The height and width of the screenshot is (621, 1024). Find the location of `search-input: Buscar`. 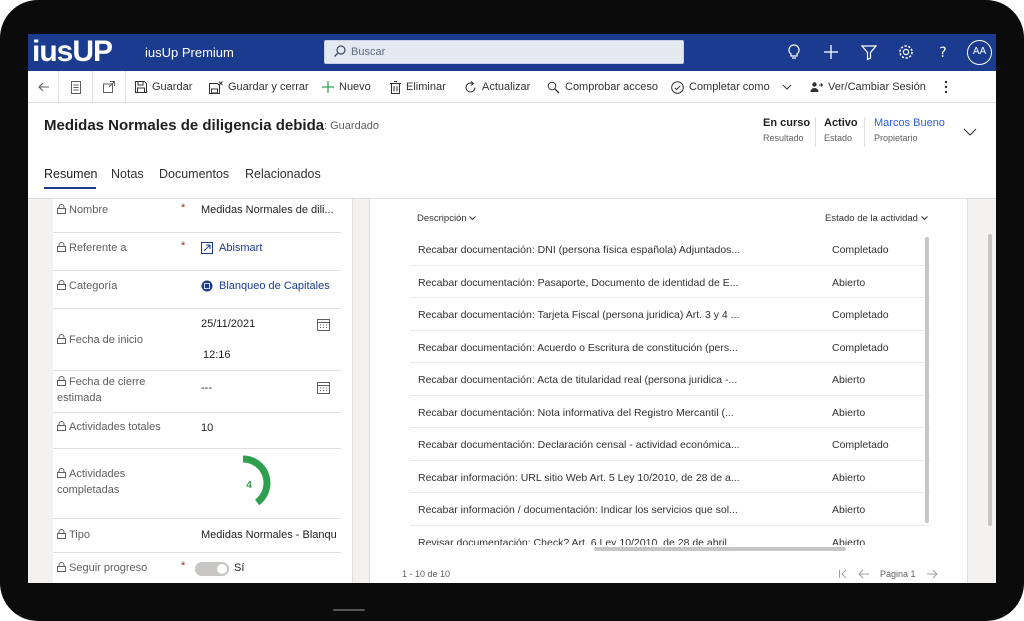

search-input: Buscar is located at coordinates (368, 52).